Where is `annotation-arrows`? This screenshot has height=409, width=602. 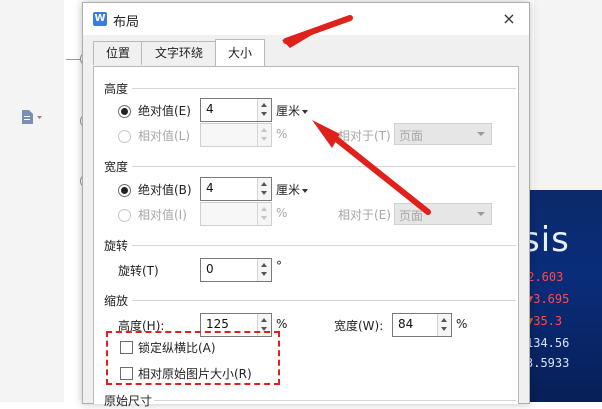 annotation-arrows is located at coordinates (356, 115).